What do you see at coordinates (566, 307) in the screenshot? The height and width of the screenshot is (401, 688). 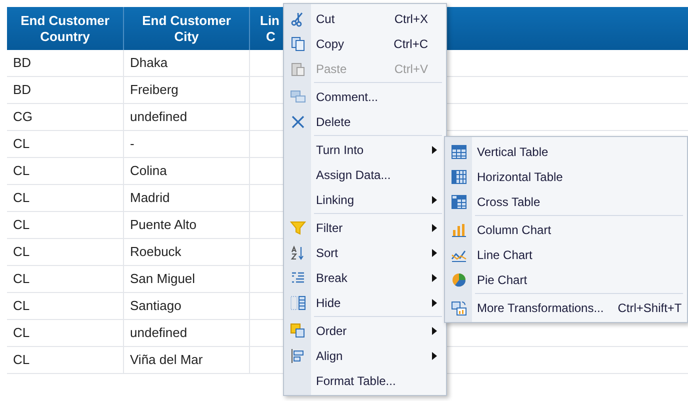 I see `menu-item: More Transformations... Ctrl+Shift+T` at bounding box center [566, 307].